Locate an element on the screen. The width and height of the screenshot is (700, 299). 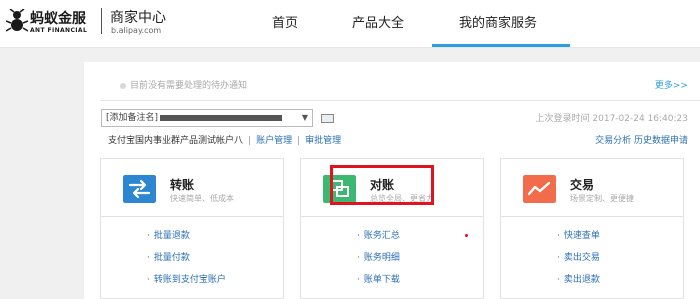
batch-refund-link: · 批量退款 is located at coordinates (168, 234).